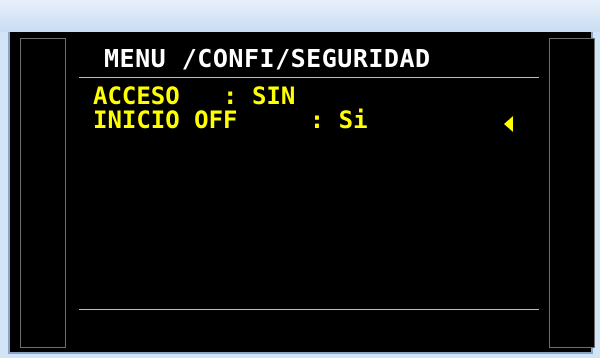 The height and width of the screenshot is (358, 600). I want to click on menu-row-inicio-off: INICIO OFF : Si, so click(230, 120).